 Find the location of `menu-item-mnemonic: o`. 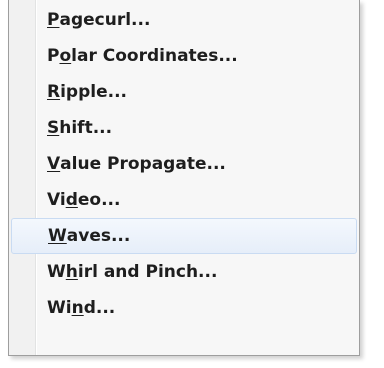

menu-item-mnemonic: o is located at coordinates (65, 56).